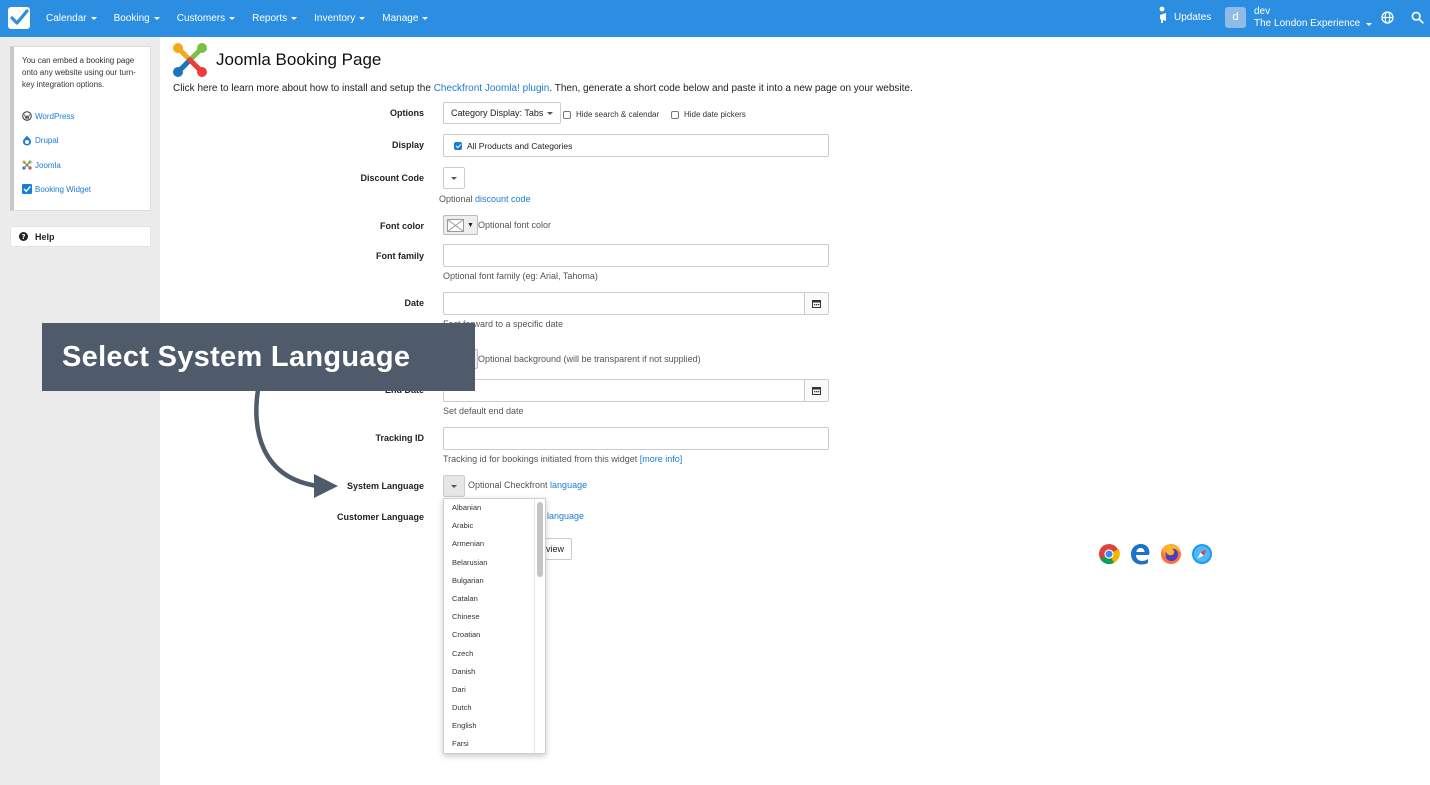 The height and width of the screenshot is (785, 1430). What do you see at coordinates (611, 114) in the screenshot?
I see `hide-search-checkbox: Hide search & calendar` at bounding box center [611, 114].